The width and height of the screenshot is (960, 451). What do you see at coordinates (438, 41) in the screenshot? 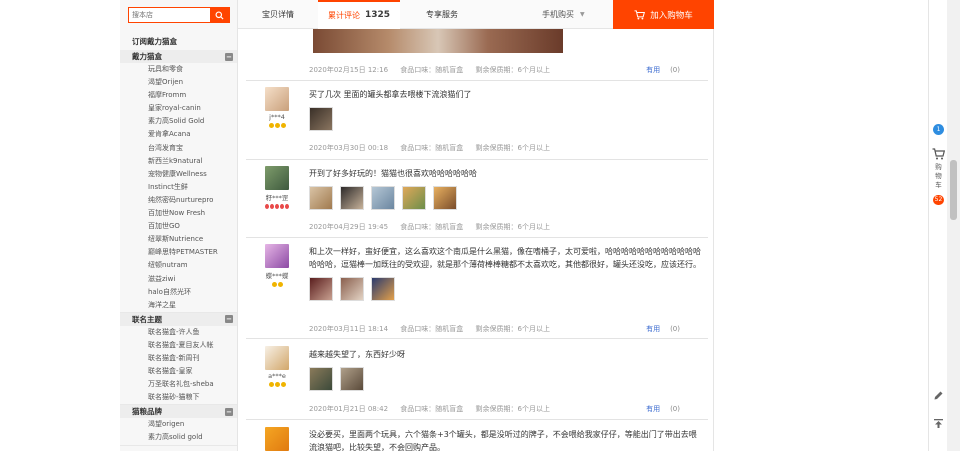
I see `review-photo-large` at bounding box center [438, 41].